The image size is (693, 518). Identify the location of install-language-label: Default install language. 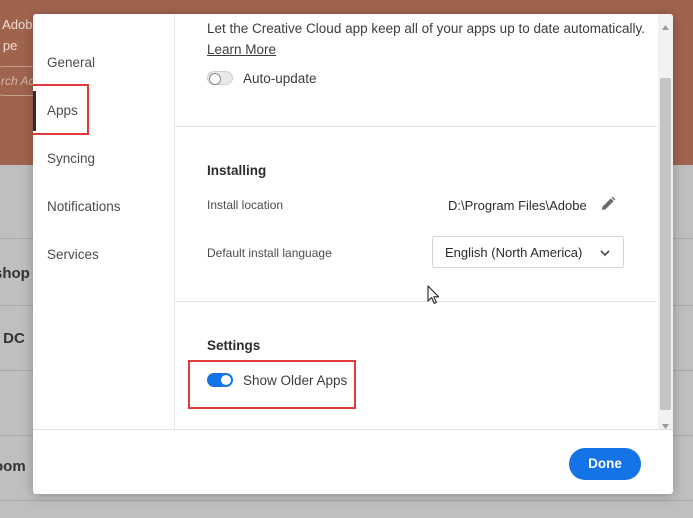
(269, 253).